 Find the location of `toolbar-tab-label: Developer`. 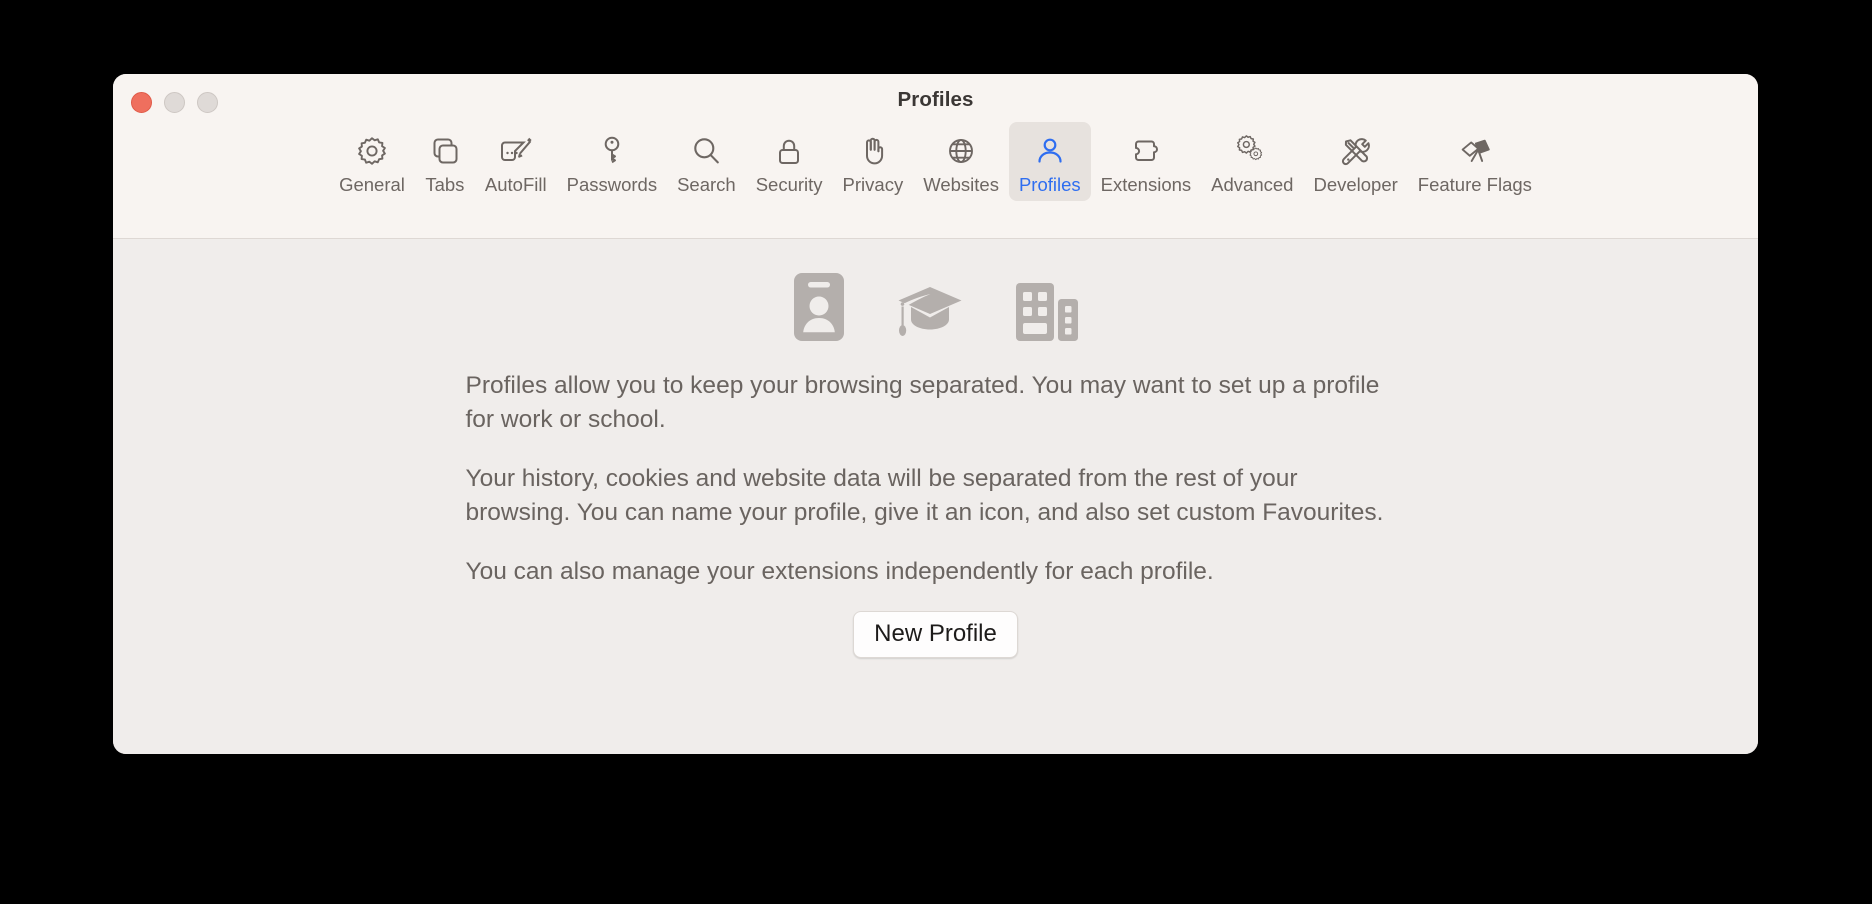

toolbar-tab-label: Developer is located at coordinates (1355, 184).